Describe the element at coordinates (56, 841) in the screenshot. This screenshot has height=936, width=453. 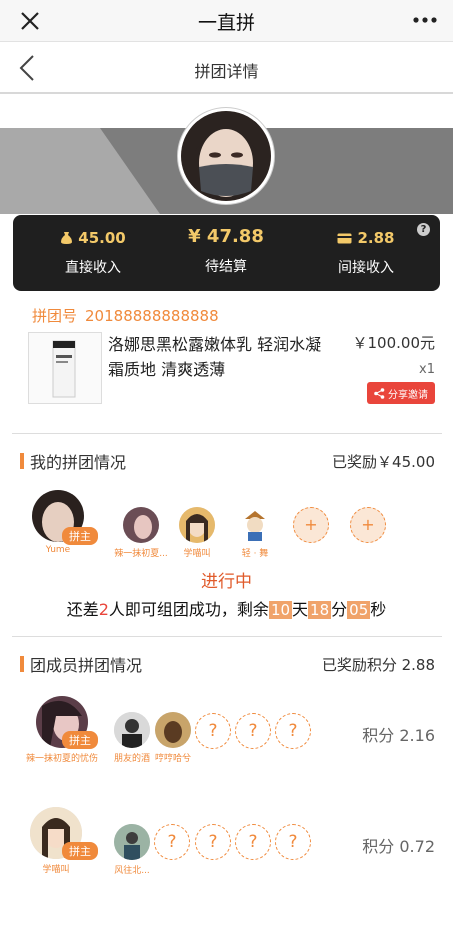
I see `team-owner-2: 学喵叫` at that location.